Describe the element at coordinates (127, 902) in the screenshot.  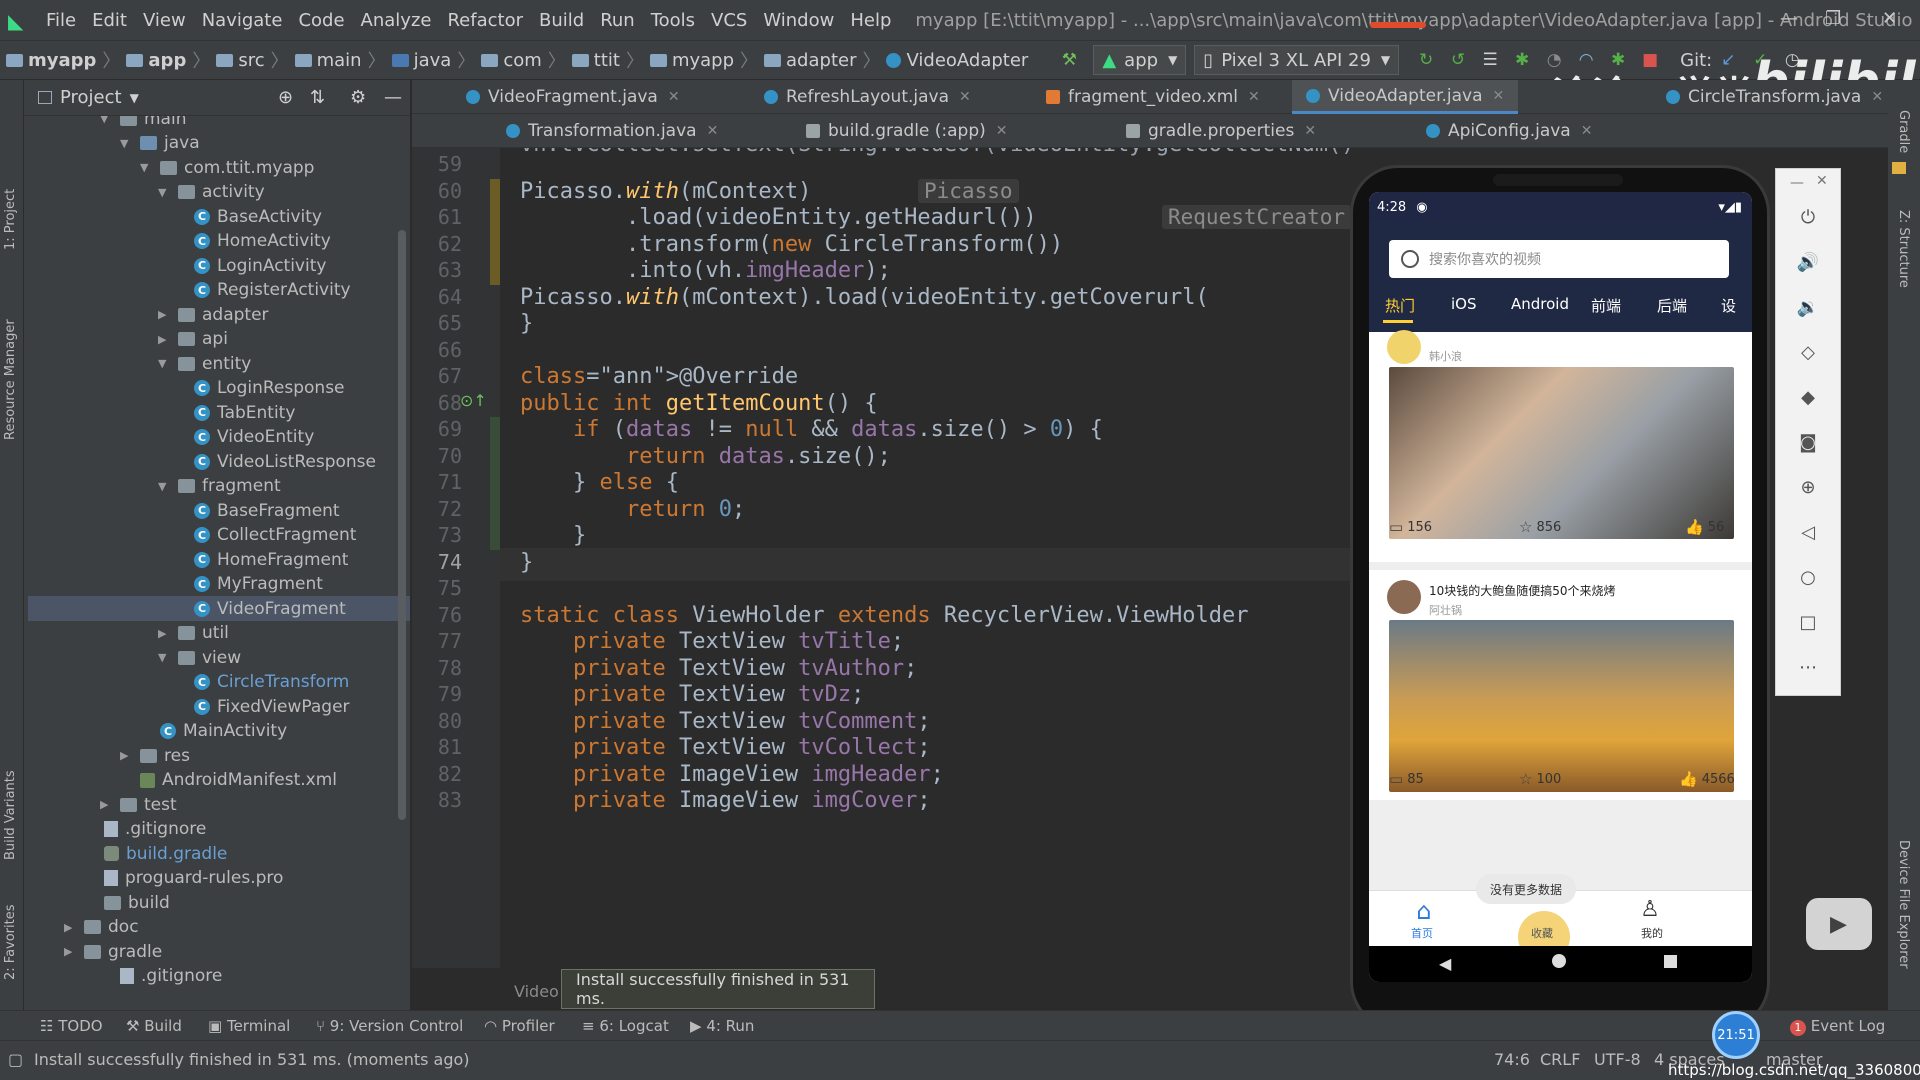
I see `tree-item: build` at that location.